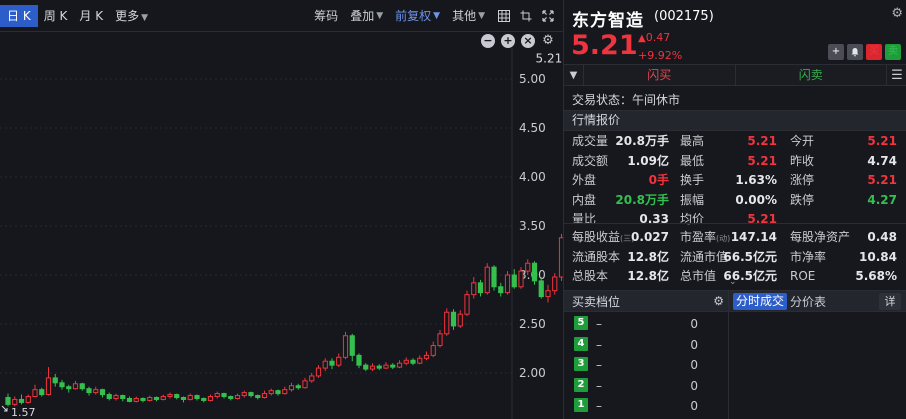 This screenshot has height=419, width=906. What do you see at coordinates (56, 16) in the screenshot?
I see `period-week-k: 周 K` at bounding box center [56, 16].